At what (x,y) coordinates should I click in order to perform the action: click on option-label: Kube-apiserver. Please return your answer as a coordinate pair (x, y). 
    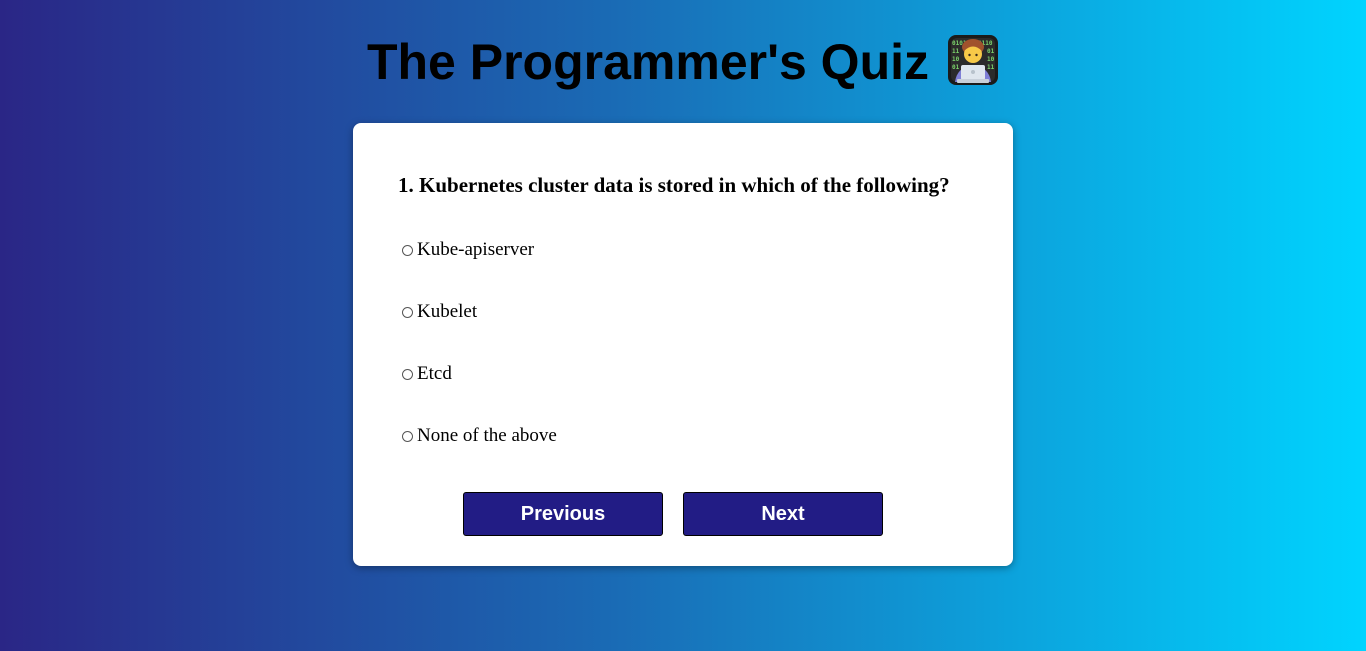
    Looking at the image, I should click on (476, 249).